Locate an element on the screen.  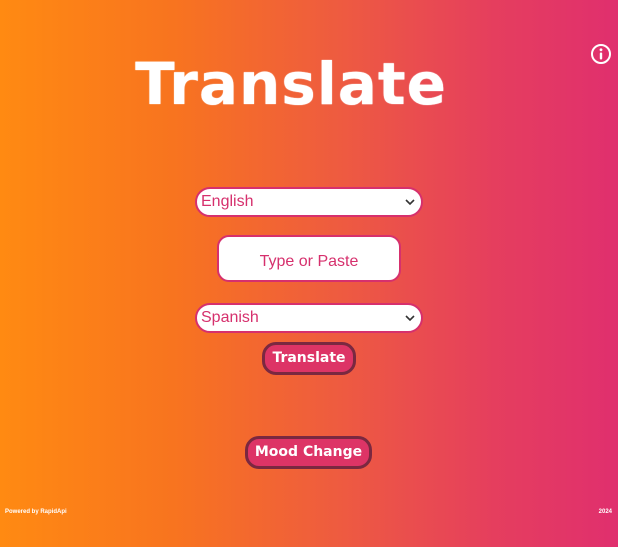
page-title: Translate is located at coordinates (291, 84).